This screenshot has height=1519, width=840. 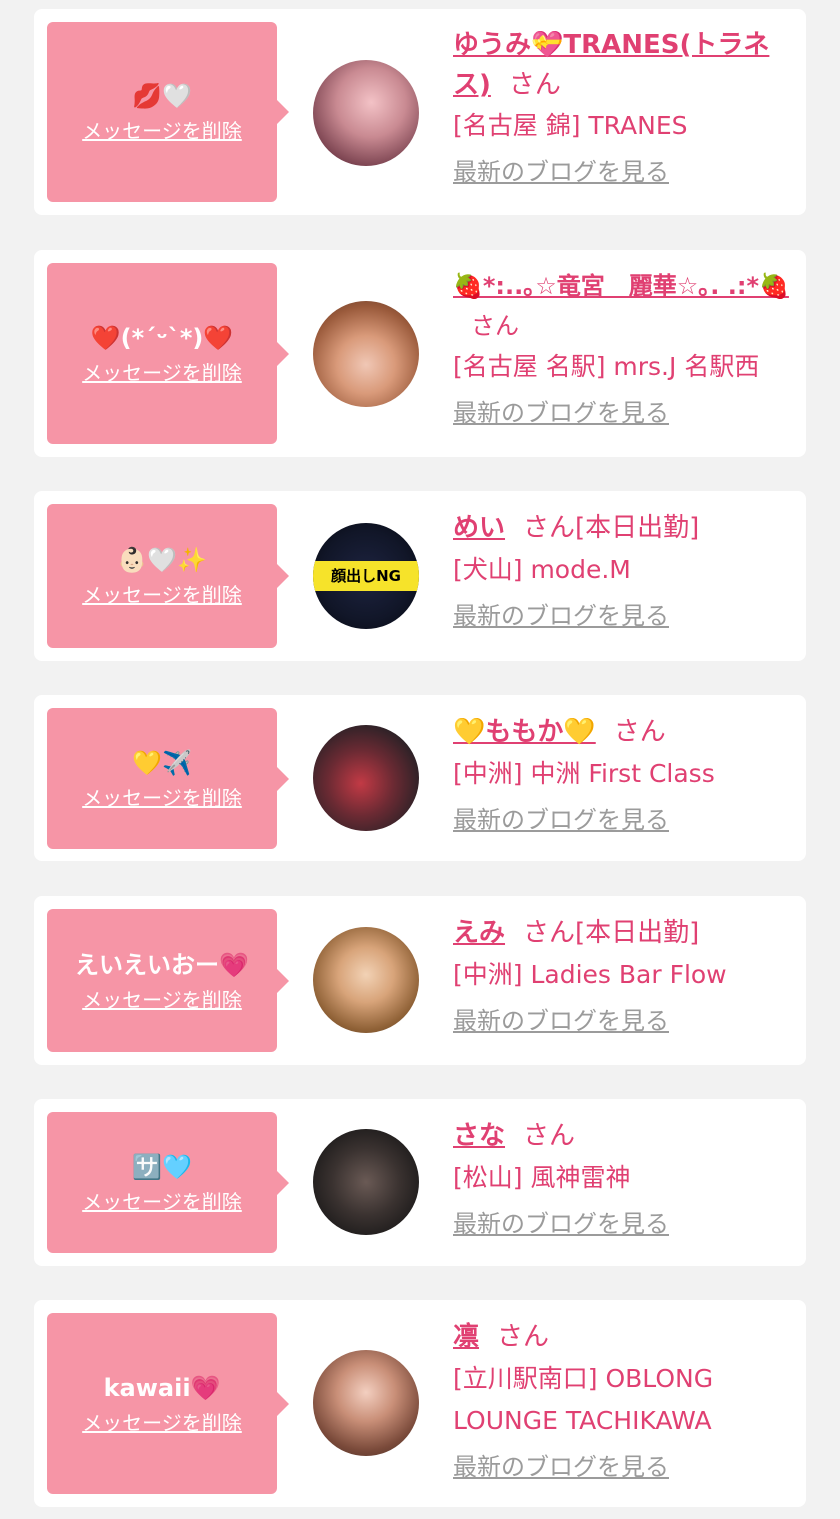 What do you see at coordinates (583, 1399) in the screenshot?
I see `shop-label: [立川駅南口] OBLONG LOUNGE TACHIKAWA` at bounding box center [583, 1399].